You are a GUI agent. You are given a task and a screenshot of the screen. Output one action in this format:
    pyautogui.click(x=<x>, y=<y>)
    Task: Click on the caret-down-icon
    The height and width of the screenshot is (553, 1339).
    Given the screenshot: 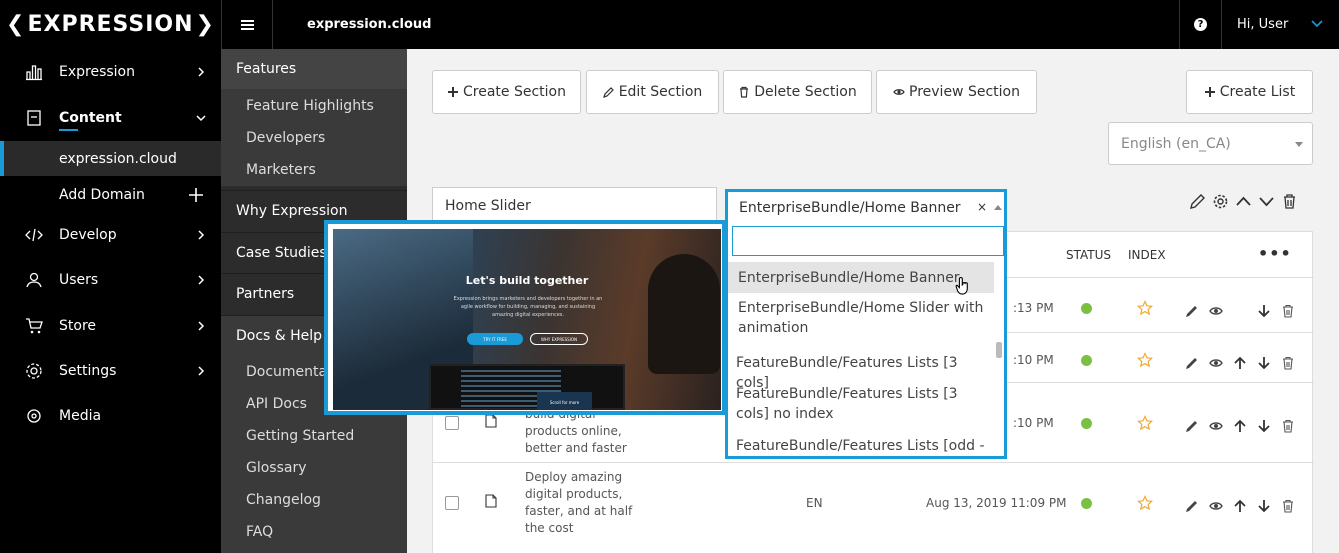 What is the action you would take?
    pyautogui.click(x=1299, y=144)
    